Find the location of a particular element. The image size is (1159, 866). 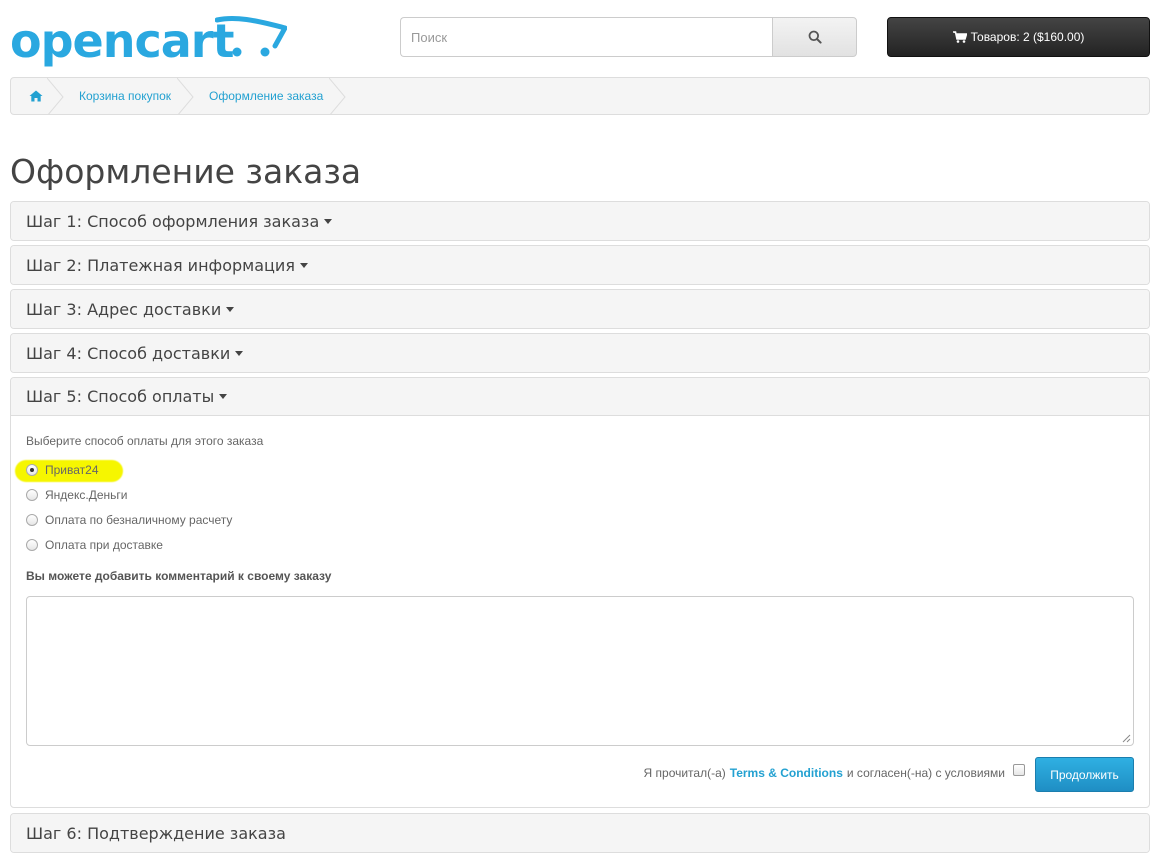

radio-cod is located at coordinates (32, 545).